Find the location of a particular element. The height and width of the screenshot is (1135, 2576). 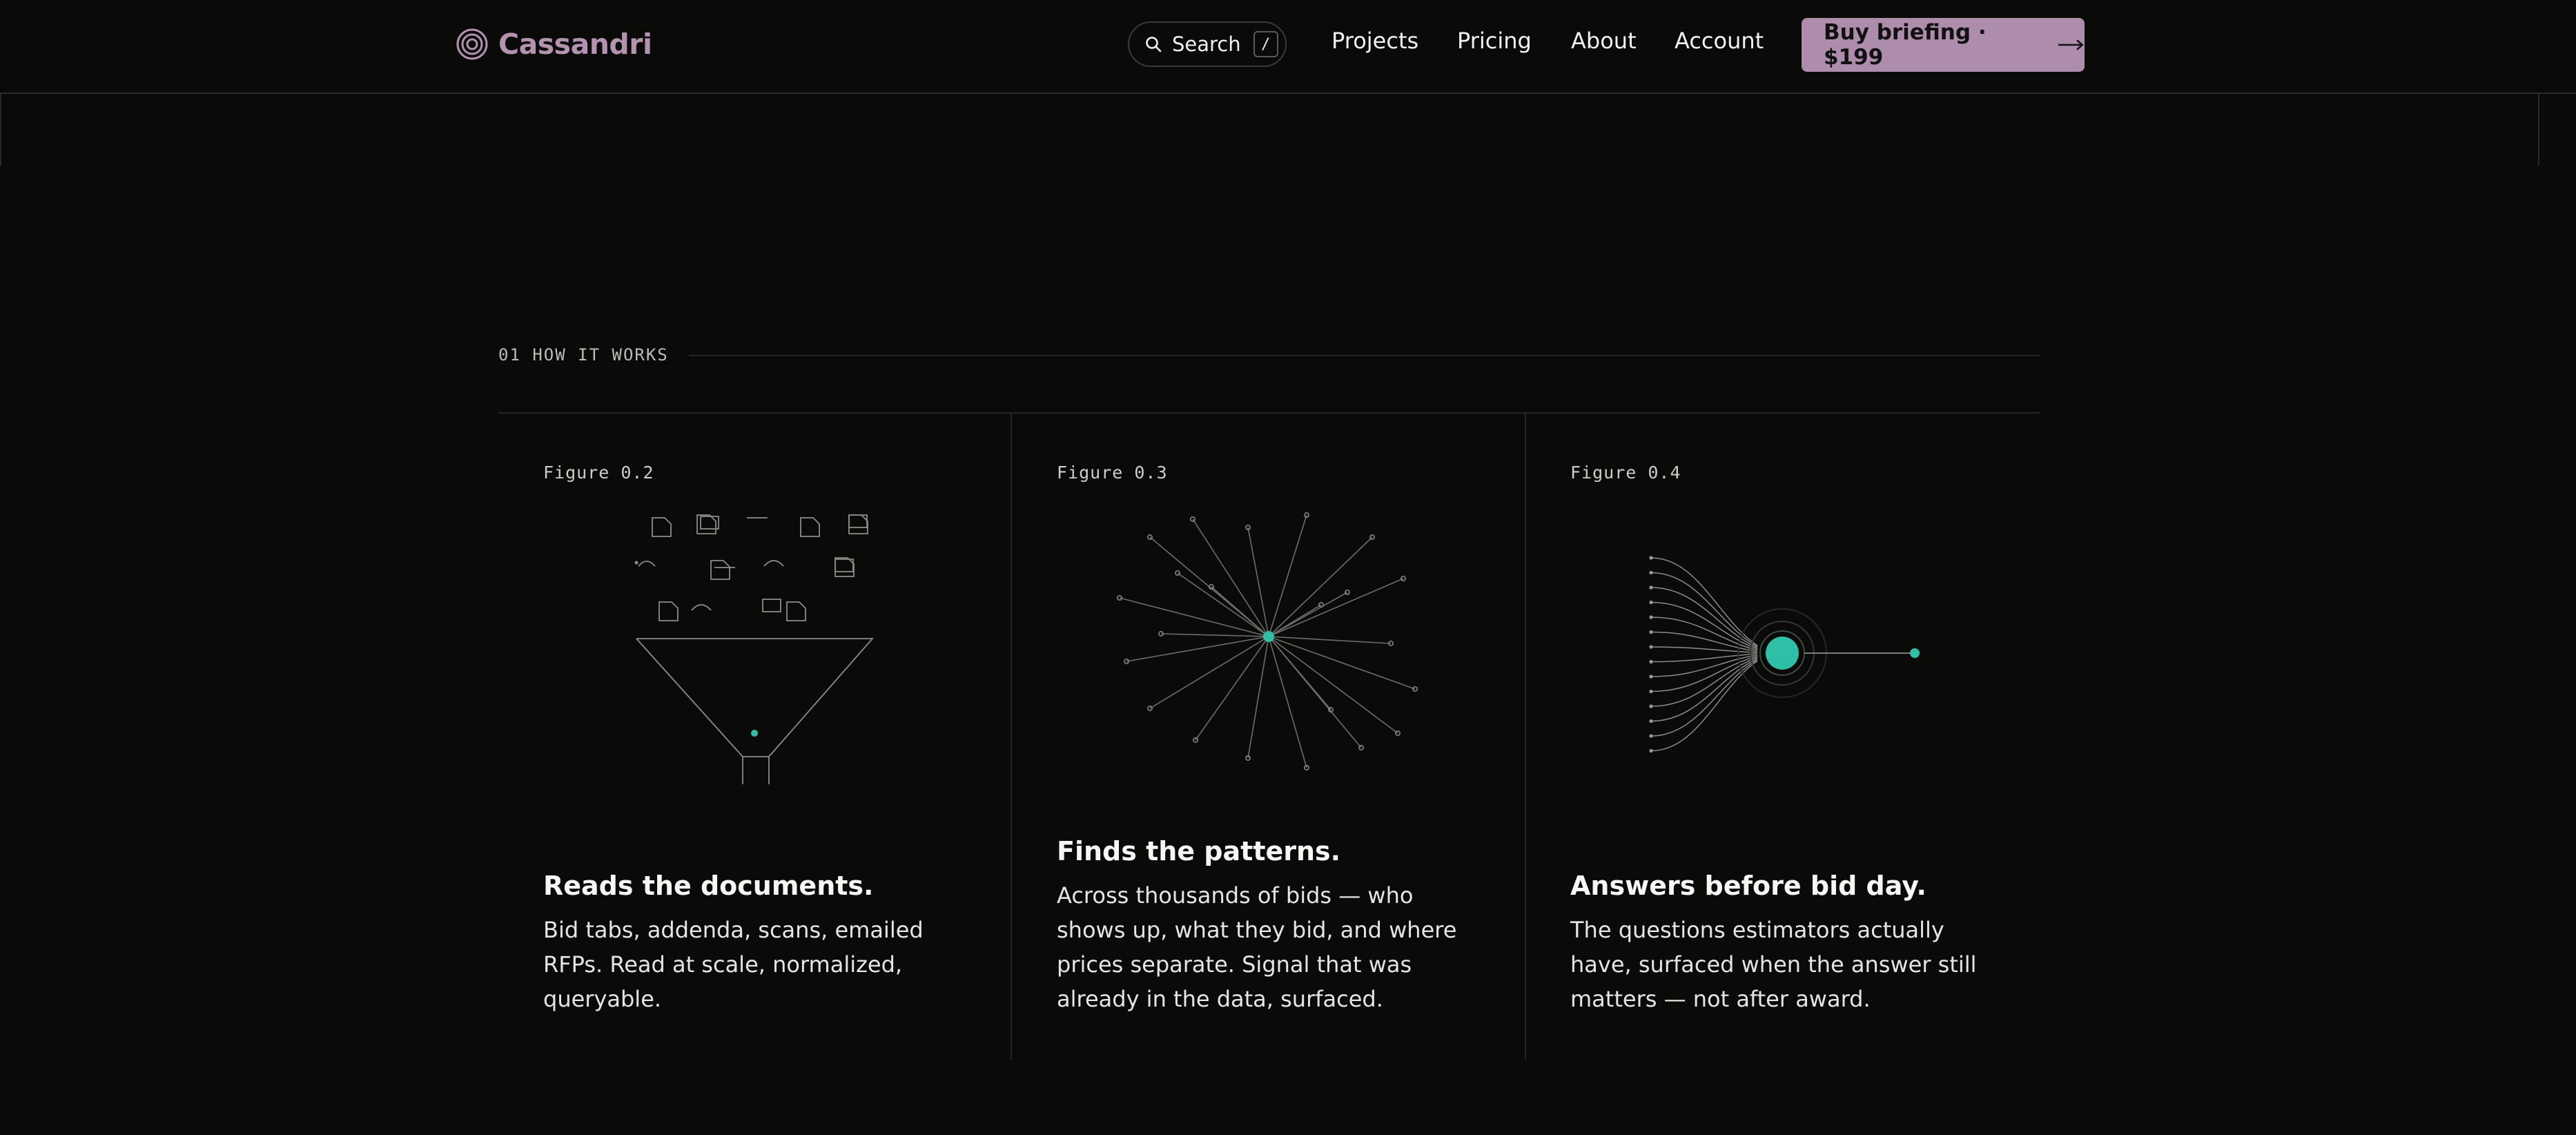

card-title: Answers before bid day. is located at coordinates (1748, 886).